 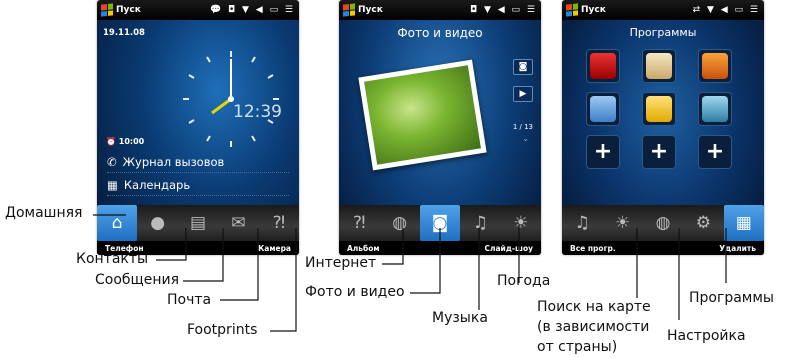 What do you see at coordinates (593, 327) in the screenshot?
I see `label-map-line2: (в зависимости` at bounding box center [593, 327].